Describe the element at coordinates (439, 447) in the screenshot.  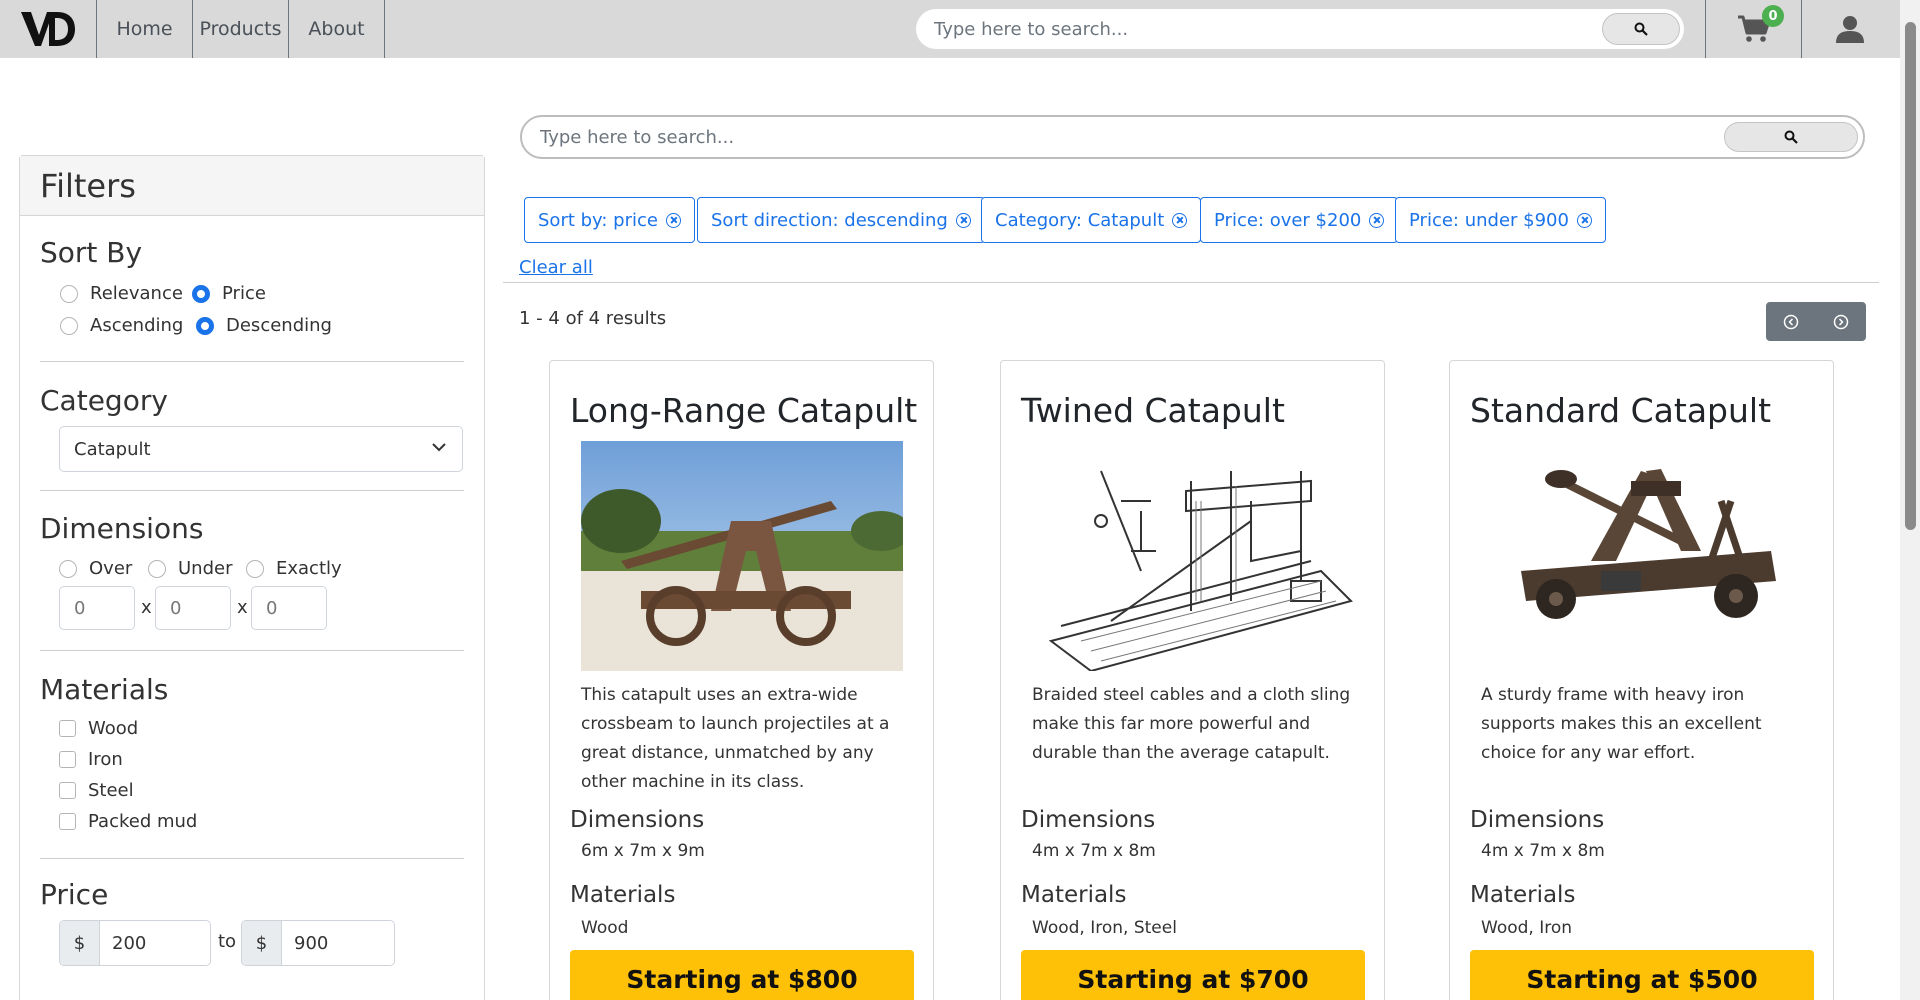
I see `chevron-down-icon` at that location.